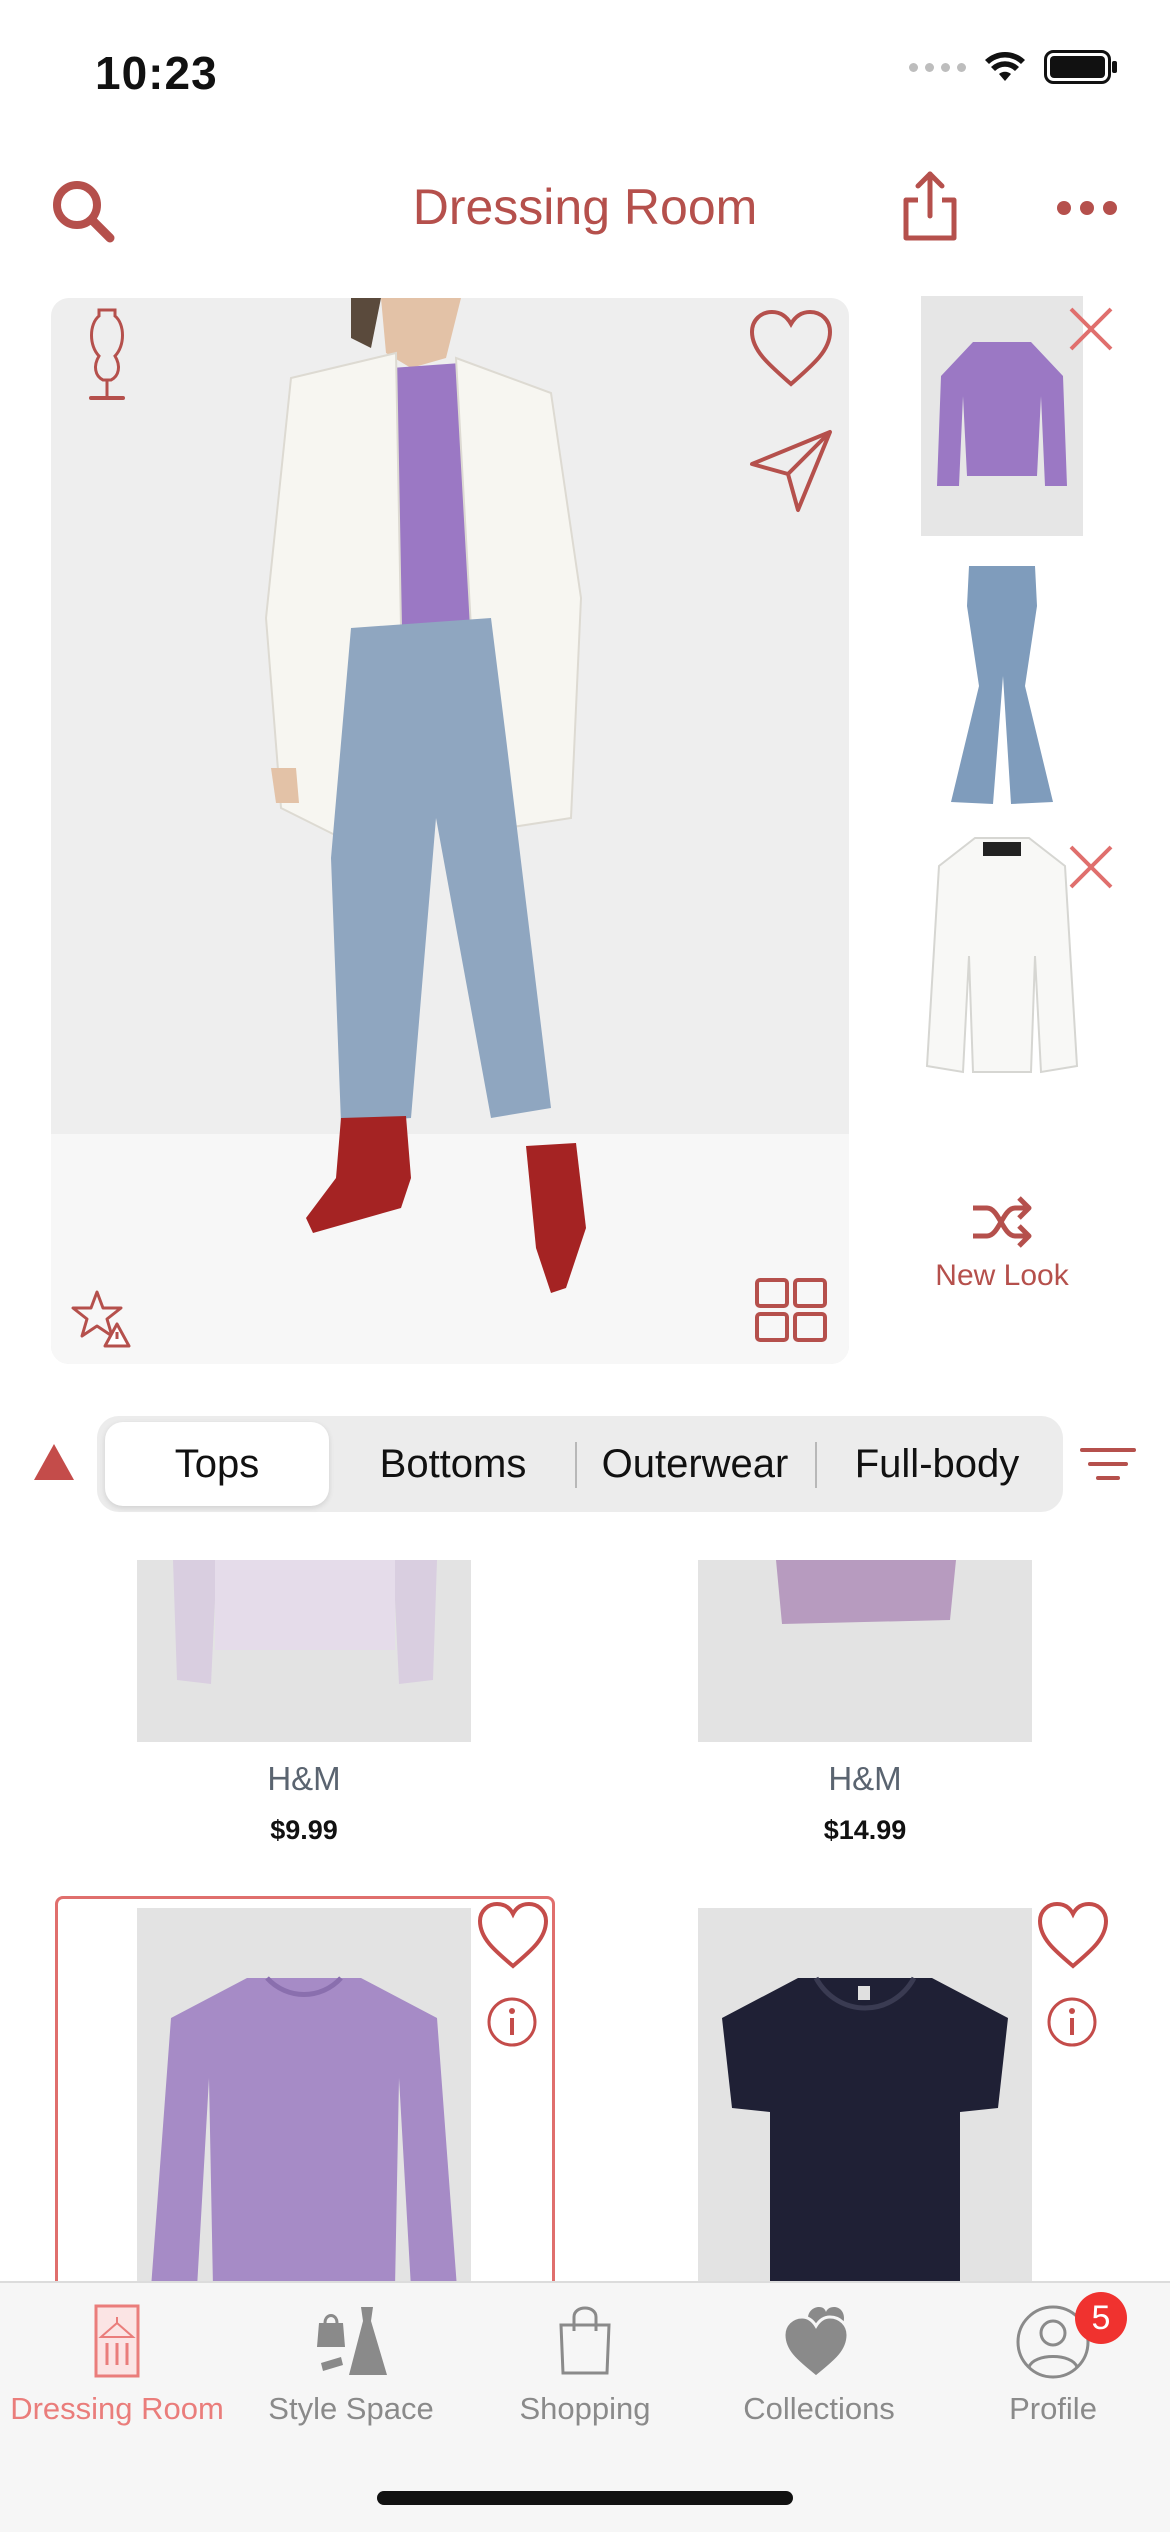  Describe the element at coordinates (1101, 2318) in the screenshot. I see `profile-notification-badge: 5` at that location.